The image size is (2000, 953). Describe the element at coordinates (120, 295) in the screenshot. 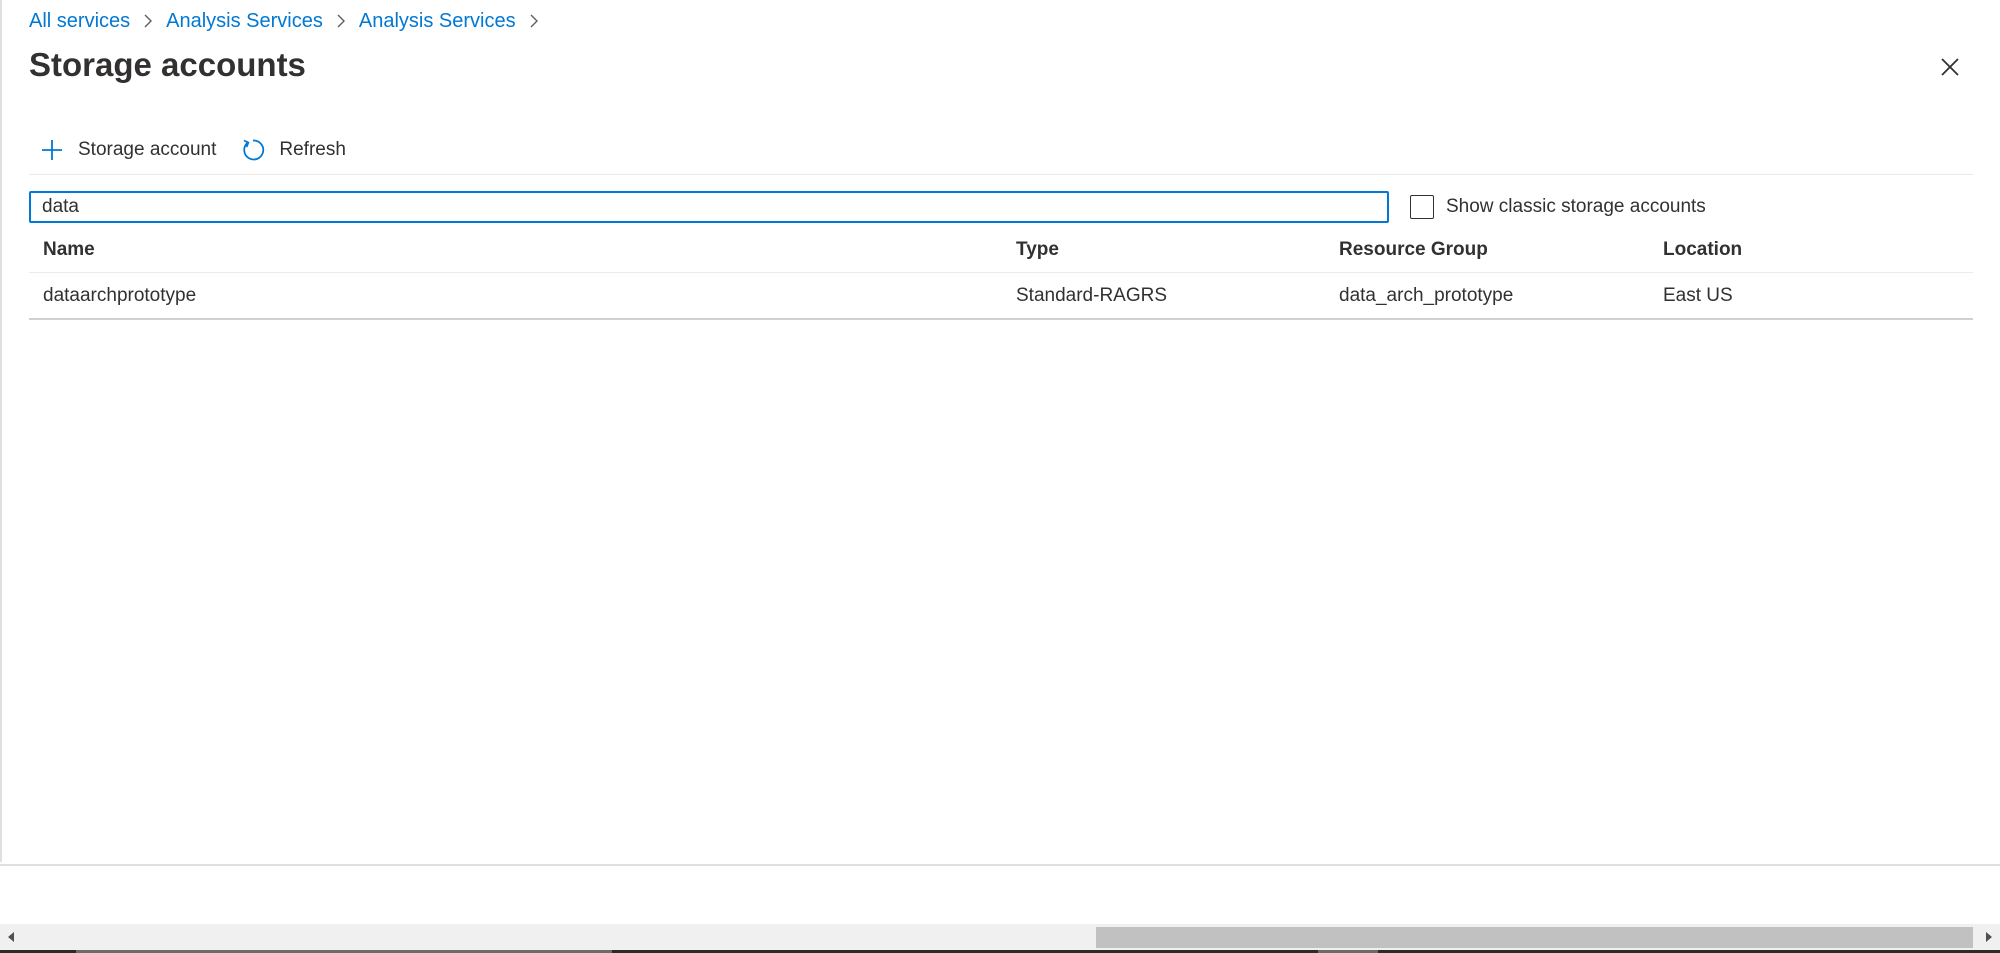

I see `cell-name: dataarchprototype` at that location.